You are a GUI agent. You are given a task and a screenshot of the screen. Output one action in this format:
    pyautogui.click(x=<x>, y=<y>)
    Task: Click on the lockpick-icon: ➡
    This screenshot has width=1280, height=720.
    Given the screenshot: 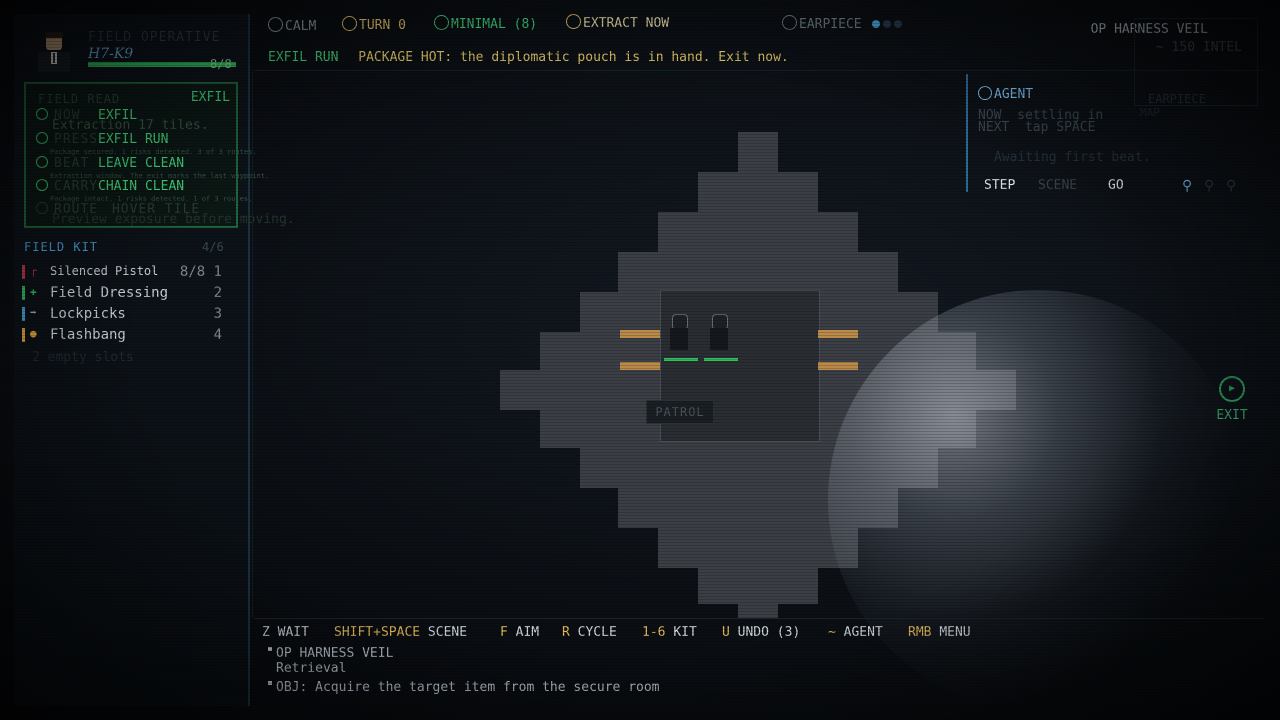 What is the action you would take?
    pyautogui.click(x=33, y=312)
    